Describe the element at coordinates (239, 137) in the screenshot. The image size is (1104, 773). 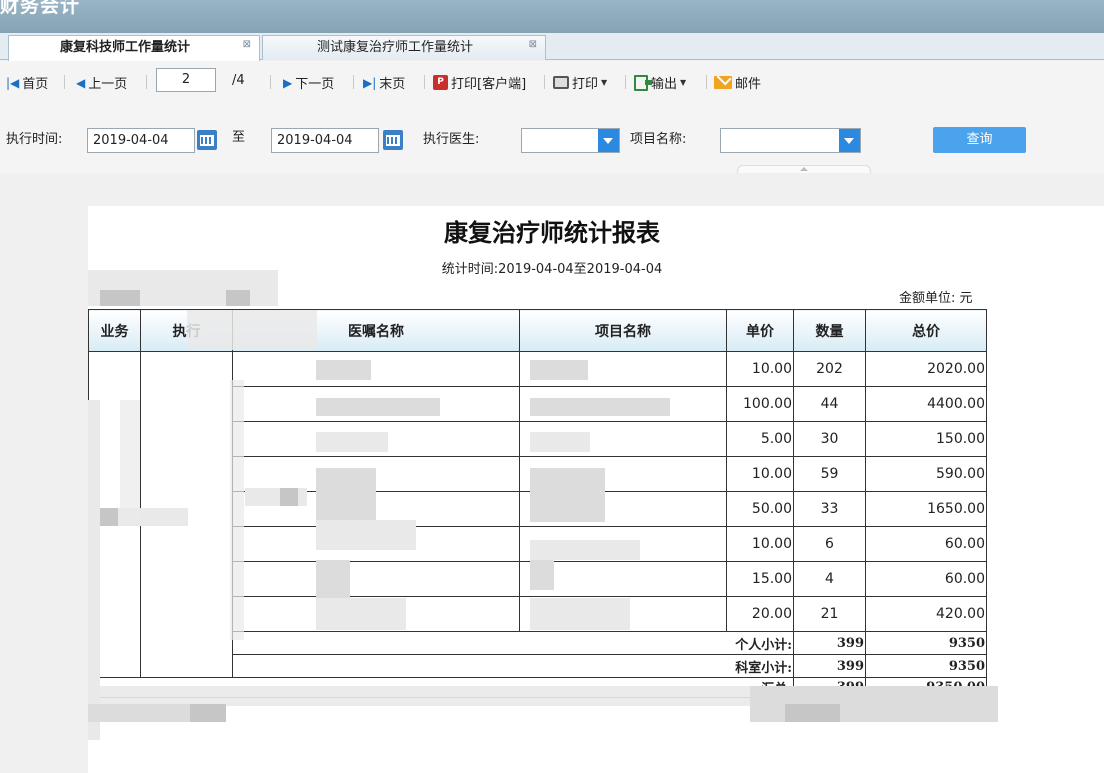
I see `to-label: 至` at that location.